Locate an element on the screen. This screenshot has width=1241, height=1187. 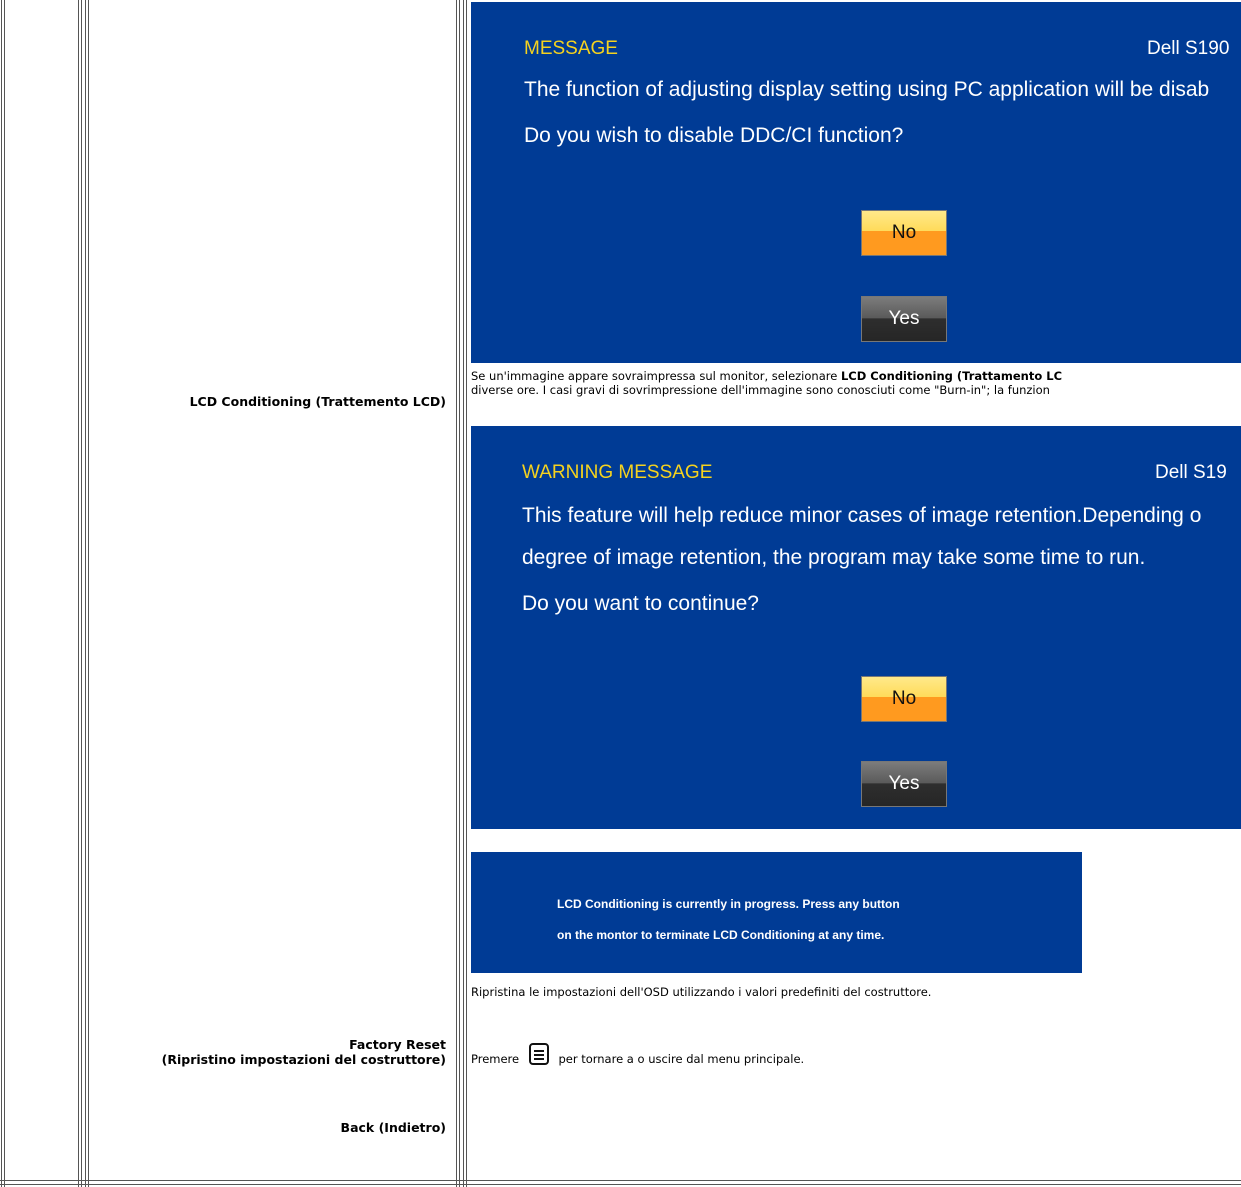
factory-reset-label-line1: Factory Reset is located at coordinates (397, 1044).